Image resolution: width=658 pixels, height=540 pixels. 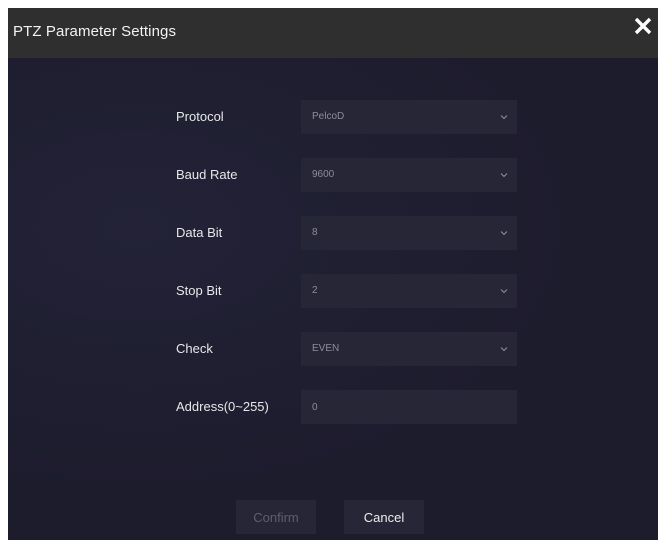 I want to click on check-row: Check EVEN, so click(x=333, y=349).